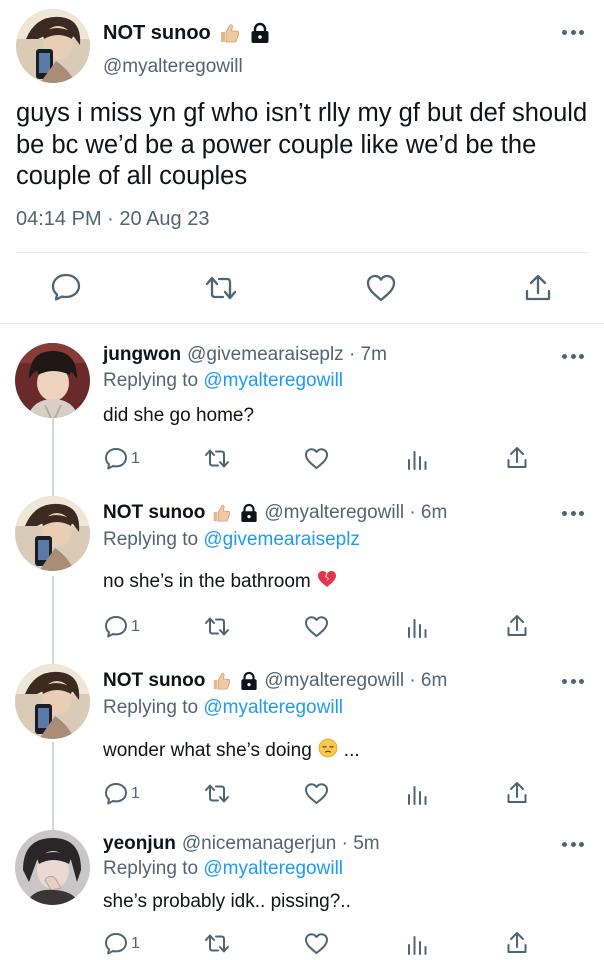 This screenshot has width=604, height=960. What do you see at coordinates (302, 288) in the screenshot?
I see `tweet-actions` at bounding box center [302, 288].